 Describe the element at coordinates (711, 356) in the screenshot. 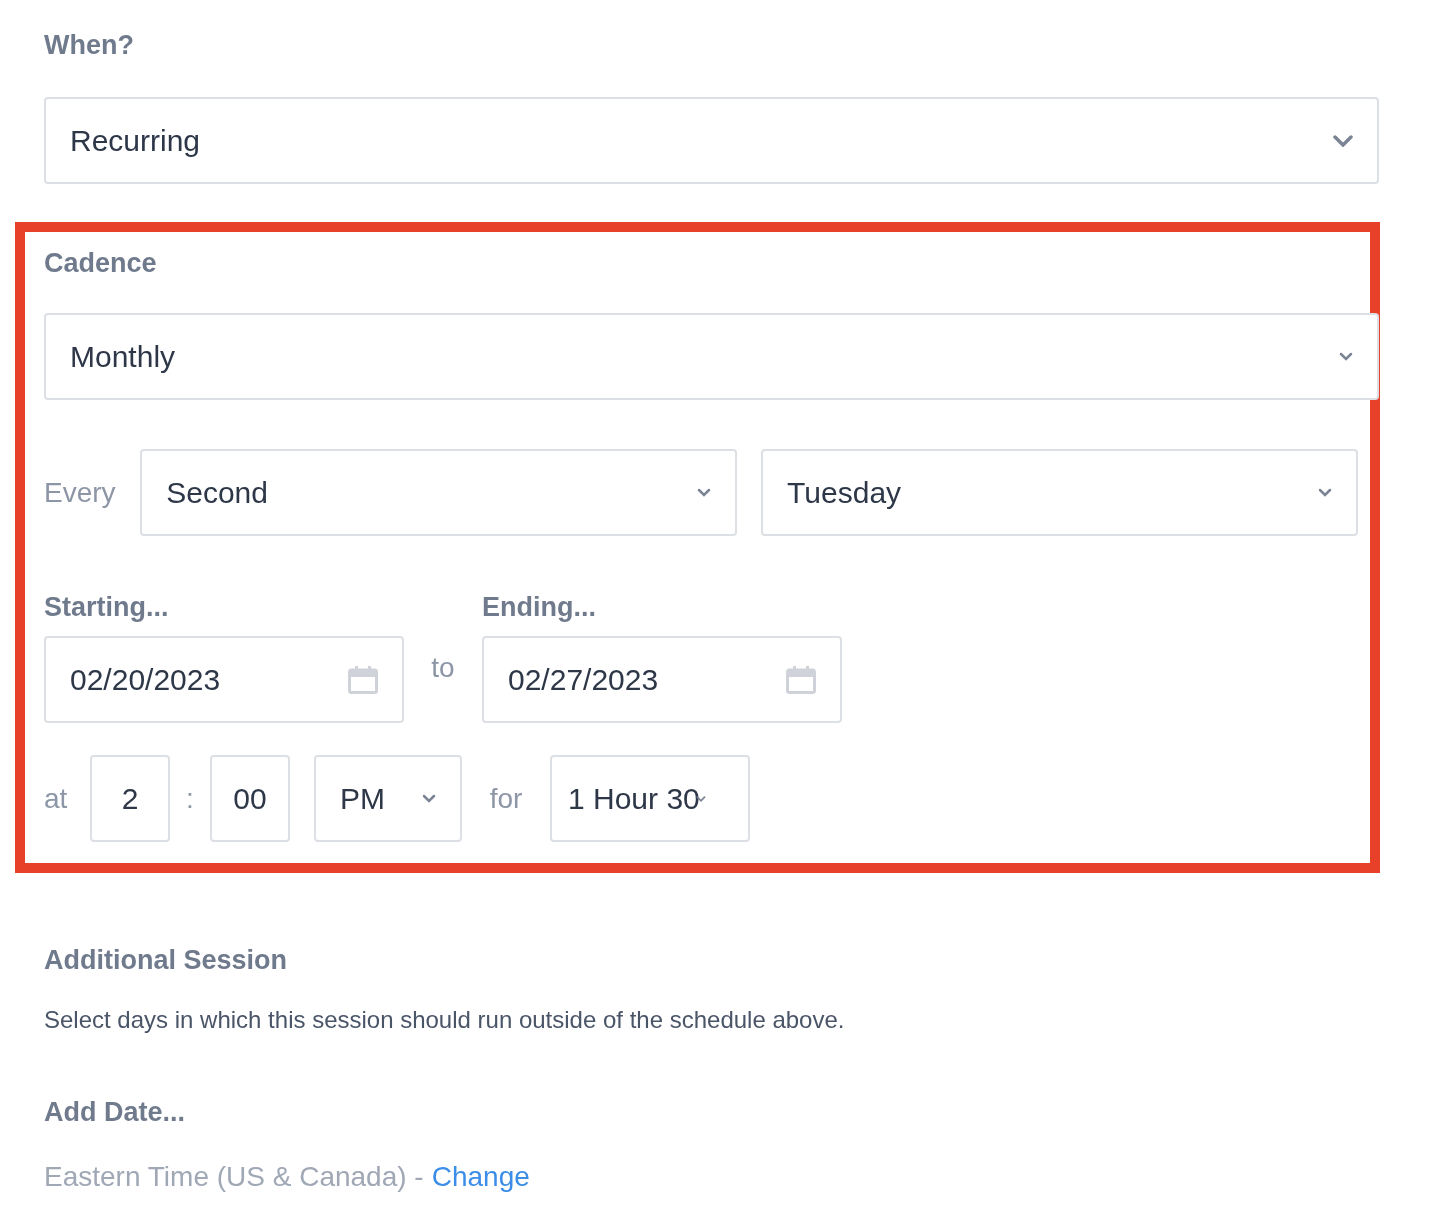

I see `cadence-select: Monthly` at that location.